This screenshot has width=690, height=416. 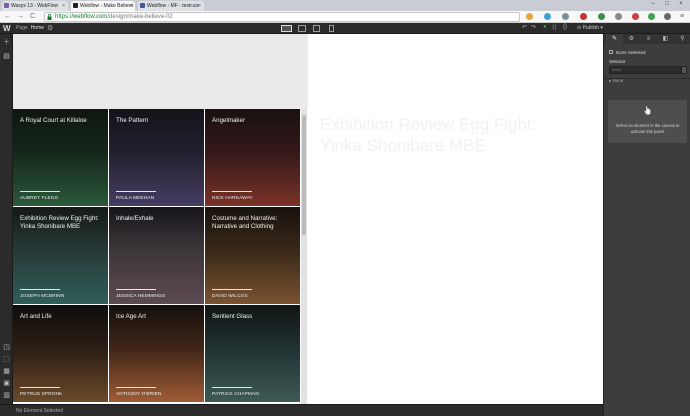 What do you see at coordinates (684, 70) in the screenshot?
I see `selector-dropdown-button` at bounding box center [684, 70].